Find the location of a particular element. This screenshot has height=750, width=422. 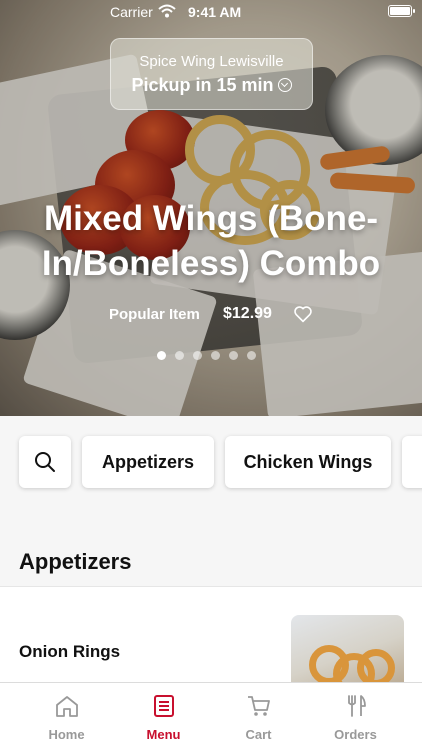

item-name: Onion Rings is located at coordinates (70, 651).